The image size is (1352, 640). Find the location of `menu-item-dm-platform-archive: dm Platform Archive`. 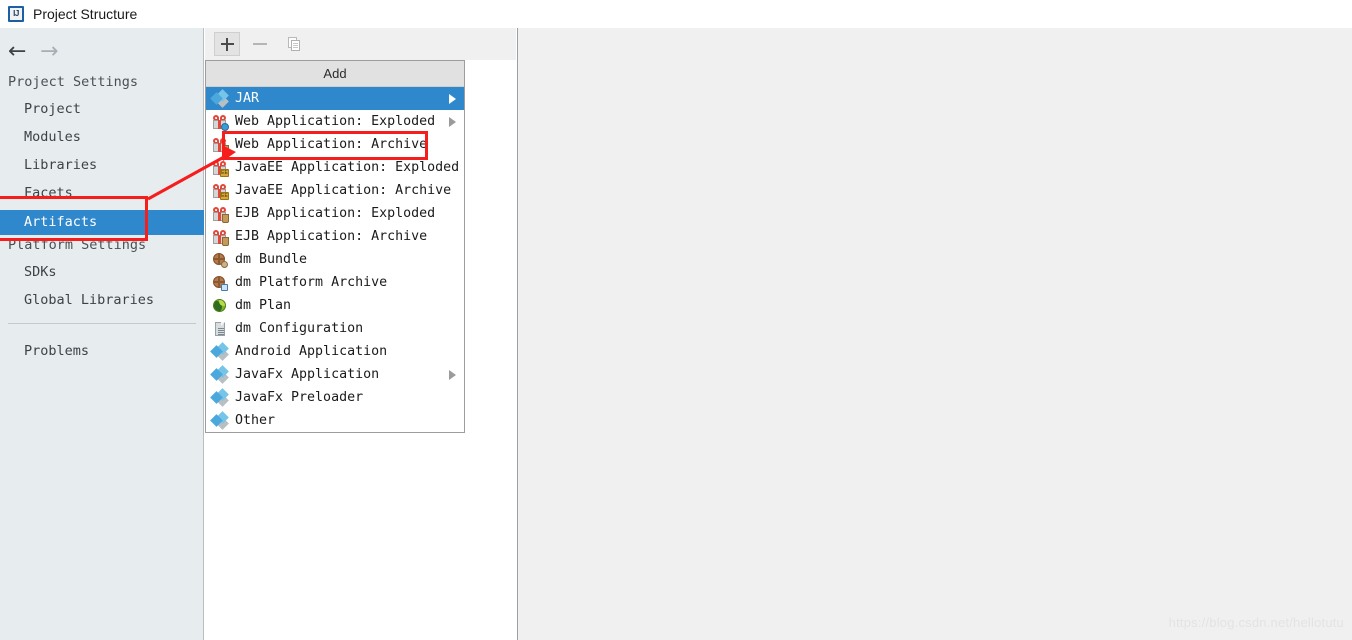

menu-item-dm-platform-archive: dm Platform Archive is located at coordinates (335, 282).